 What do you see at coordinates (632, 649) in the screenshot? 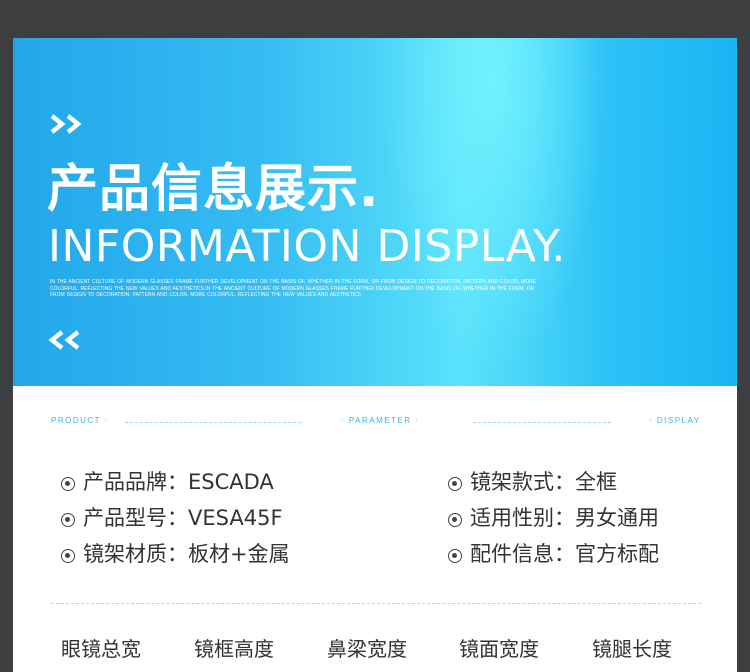
I see `measure-temple-length: 镜腿长度` at bounding box center [632, 649].